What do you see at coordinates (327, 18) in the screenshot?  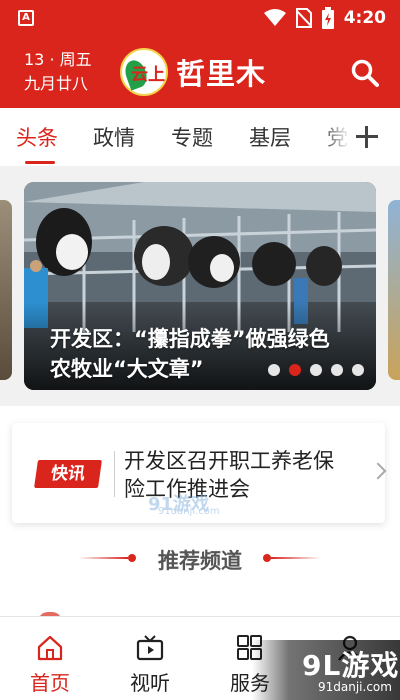 I see `battery-icon` at bounding box center [327, 18].